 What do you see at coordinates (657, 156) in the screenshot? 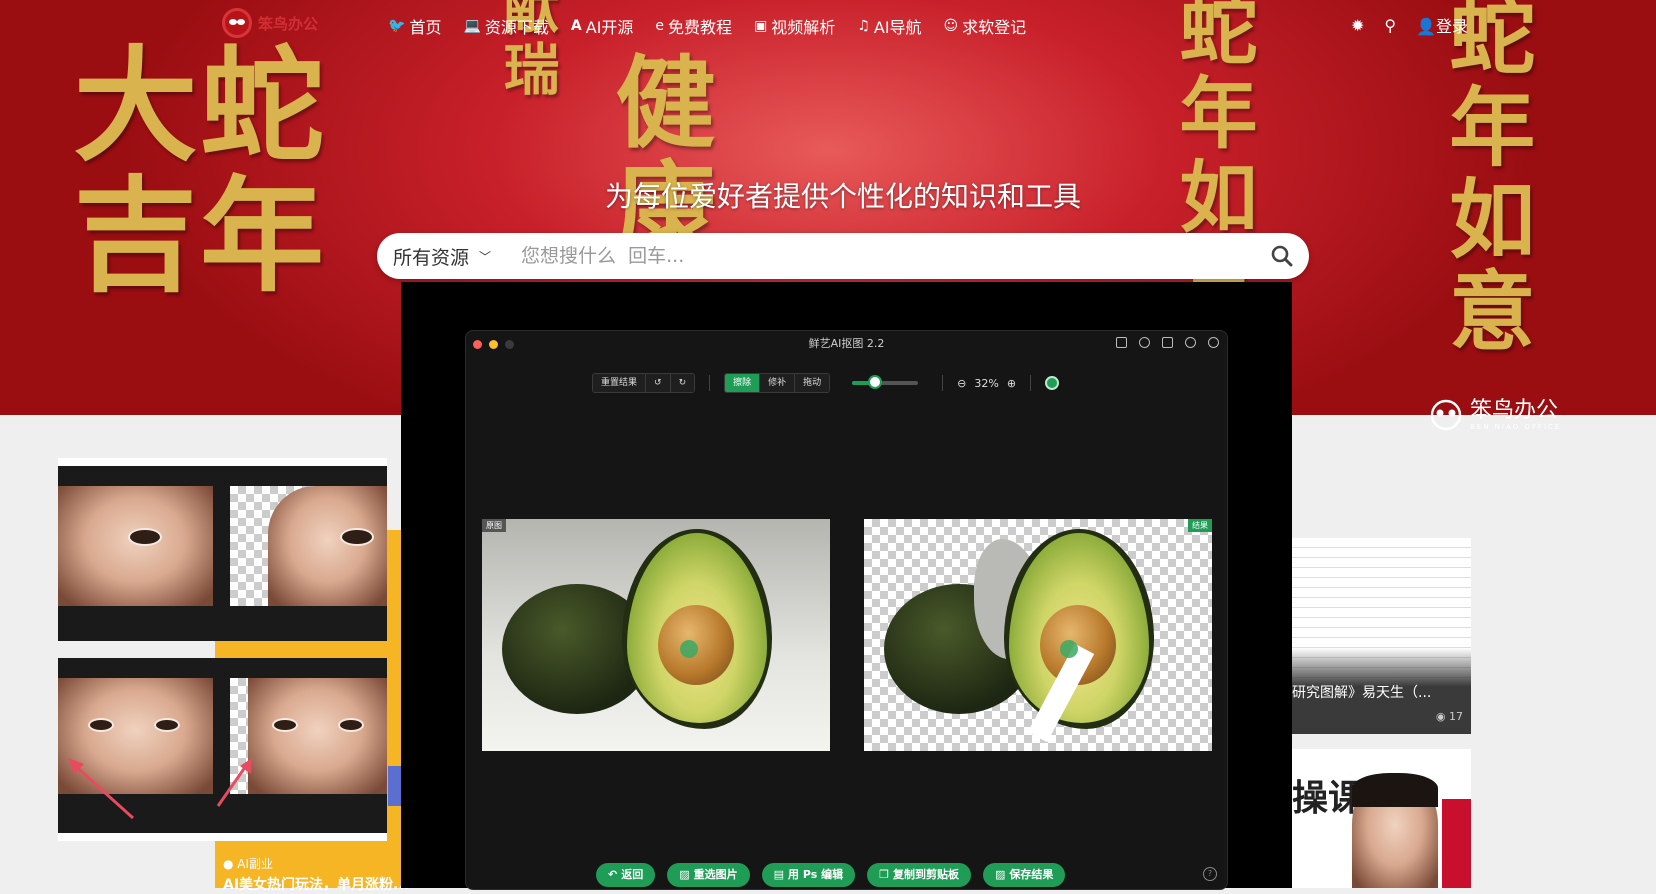
I see `banner-calligraphy-center: 健康` at bounding box center [657, 156].